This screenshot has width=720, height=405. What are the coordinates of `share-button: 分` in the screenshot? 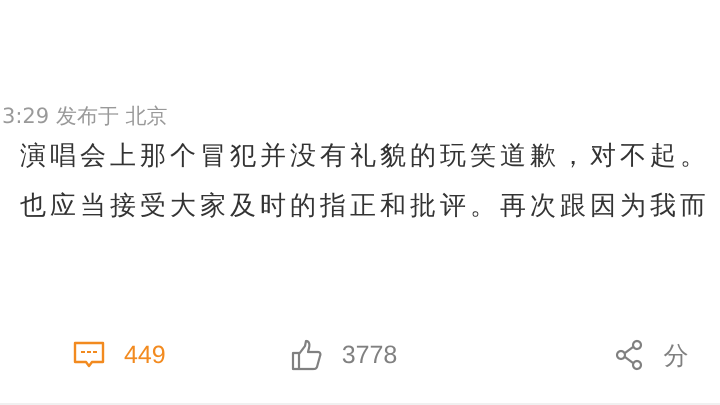 It's located at (651, 355).